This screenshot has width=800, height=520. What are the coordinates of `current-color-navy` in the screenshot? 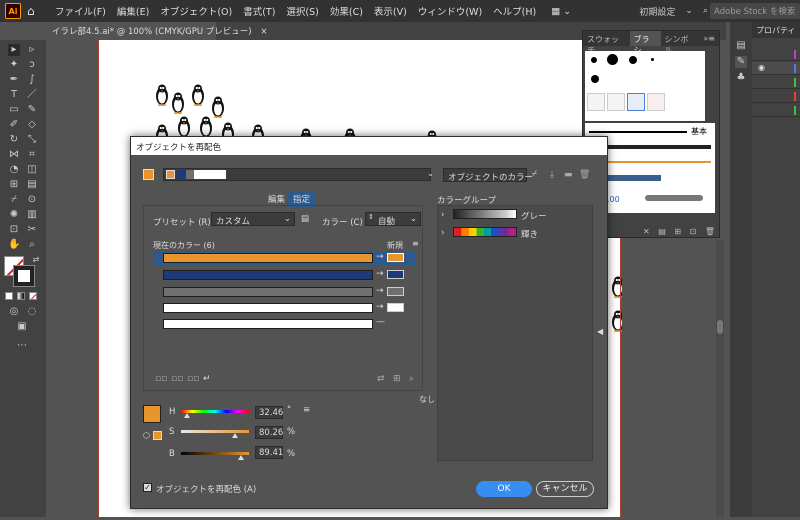 It's located at (268, 275).